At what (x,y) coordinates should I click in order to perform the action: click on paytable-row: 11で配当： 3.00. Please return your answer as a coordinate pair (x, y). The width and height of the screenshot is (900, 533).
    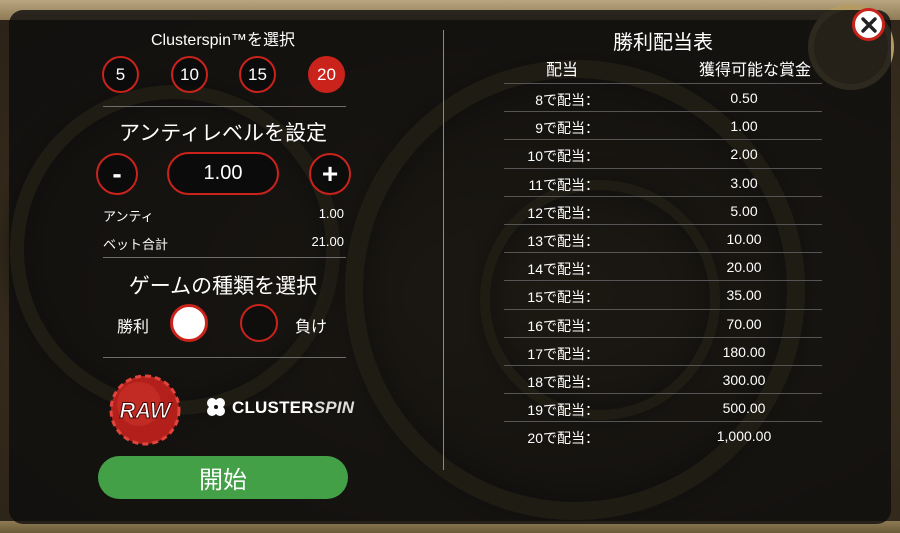
    Looking at the image, I should click on (663, 181).